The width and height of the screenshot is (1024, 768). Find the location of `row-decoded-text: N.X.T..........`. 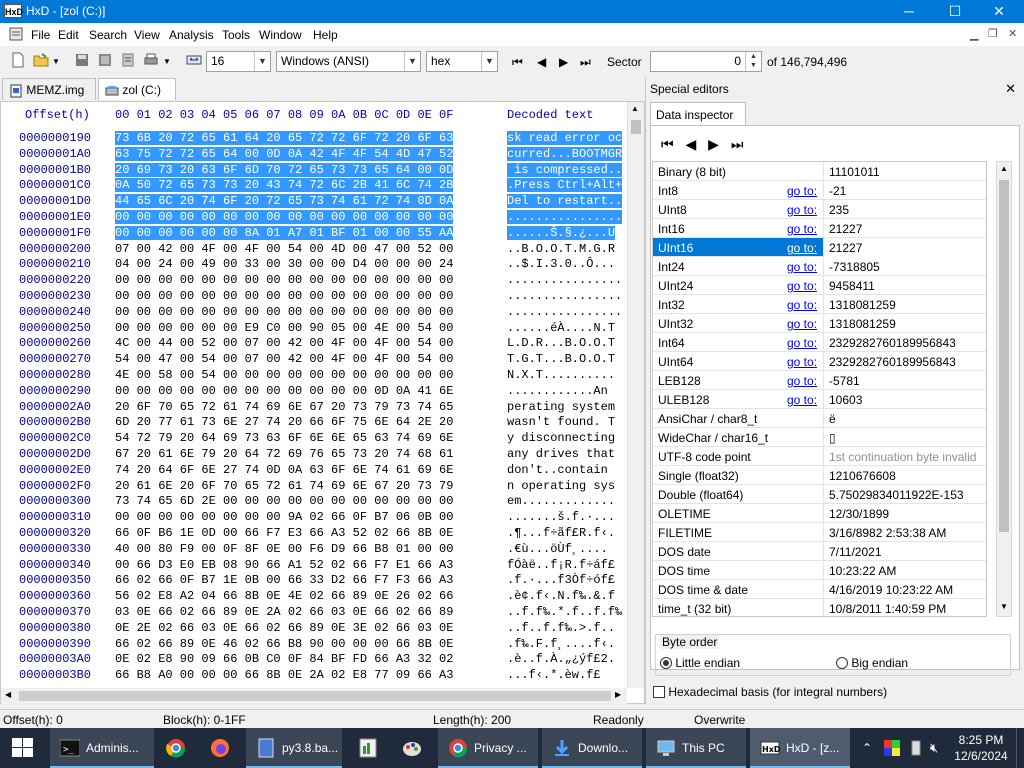

row-decoded-text: N.X.T.......... is located at coordinates (561, 375).